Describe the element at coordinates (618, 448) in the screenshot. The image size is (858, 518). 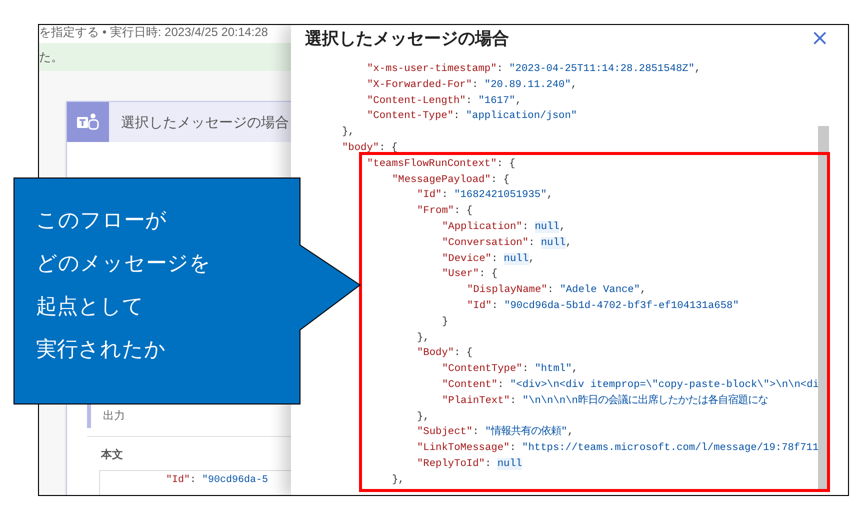
I see `code-line: "LinkToMessage": "https://teams.microsoft.com/l/message/19:78f711` at that location.